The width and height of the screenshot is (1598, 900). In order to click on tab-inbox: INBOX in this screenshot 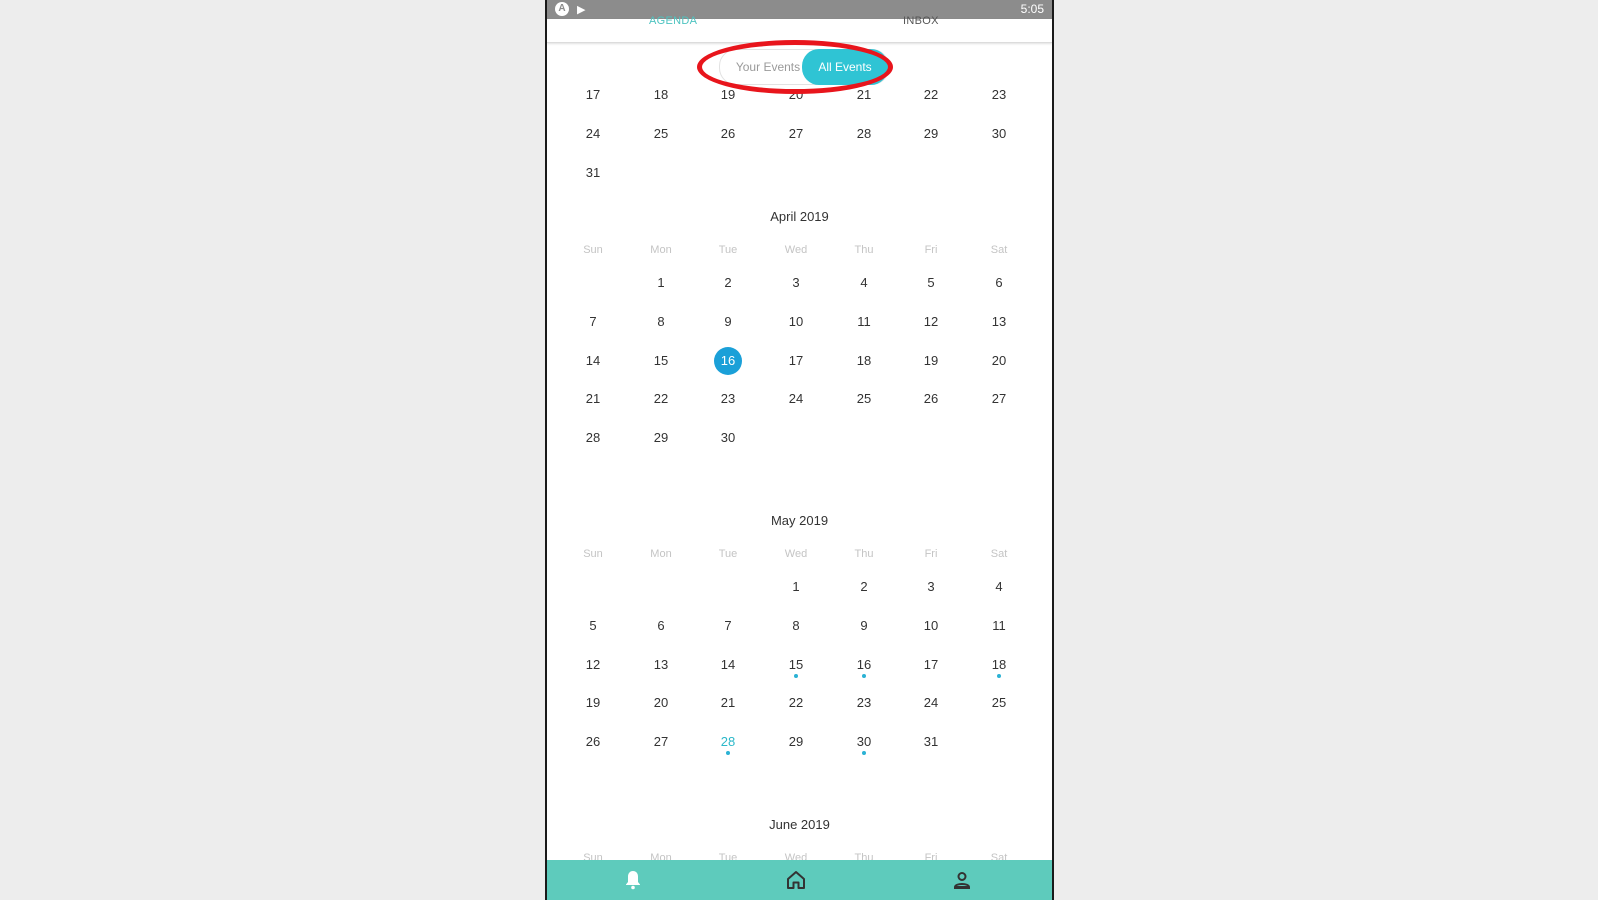, I will do `click(921, 21)`.